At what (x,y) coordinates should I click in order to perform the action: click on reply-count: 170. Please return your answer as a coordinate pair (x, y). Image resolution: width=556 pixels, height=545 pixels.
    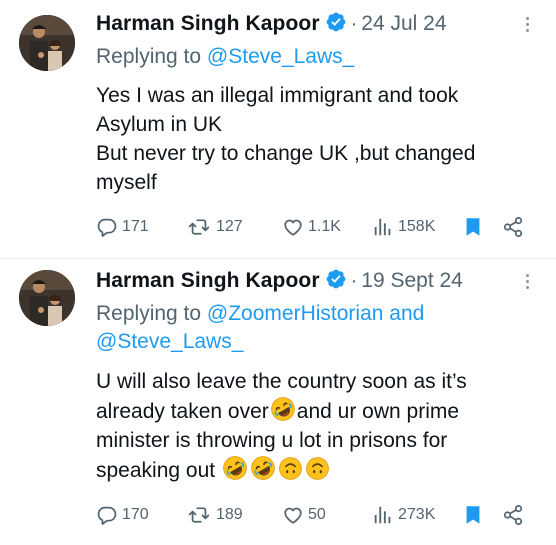
    Looking at the image, I should click on (135, 514).